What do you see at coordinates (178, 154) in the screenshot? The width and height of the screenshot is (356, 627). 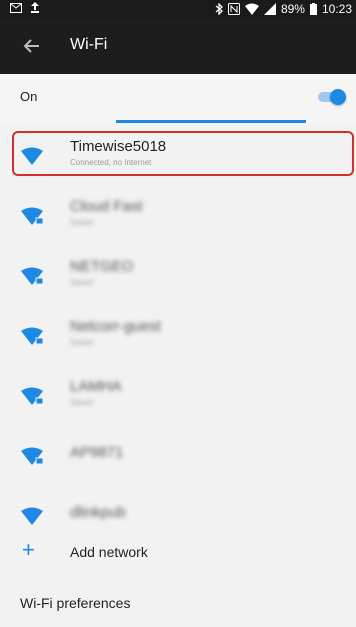 I see `network-item: Timewise5018 Connected, no Internet` at bounding box center [178, 154].